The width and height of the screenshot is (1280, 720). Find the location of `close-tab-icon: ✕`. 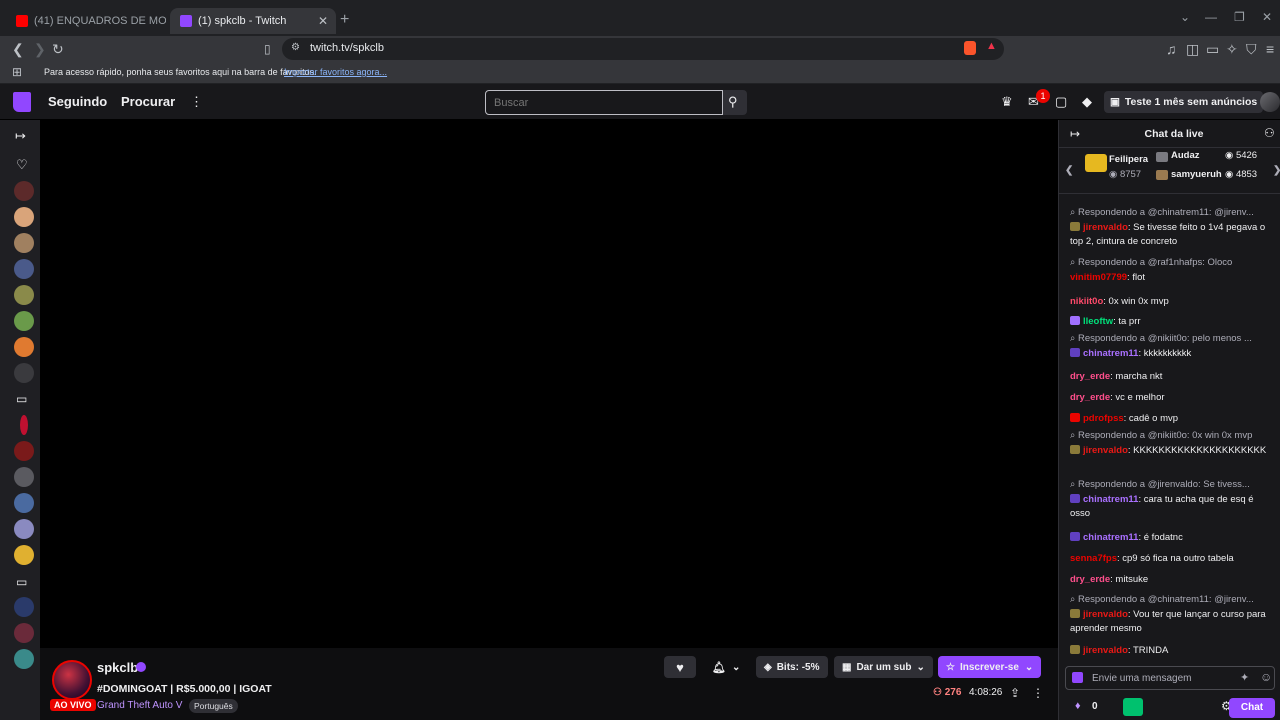

close-tab-icon: ✕ is located at coordinates (323, 21).